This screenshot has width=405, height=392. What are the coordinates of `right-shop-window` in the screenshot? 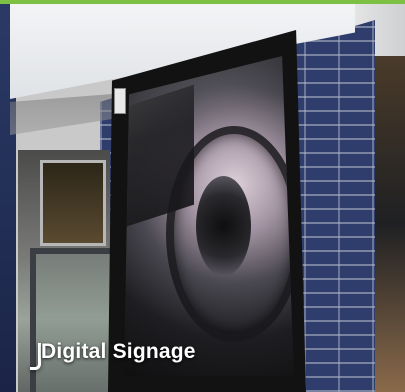 It's located at (389, 224).